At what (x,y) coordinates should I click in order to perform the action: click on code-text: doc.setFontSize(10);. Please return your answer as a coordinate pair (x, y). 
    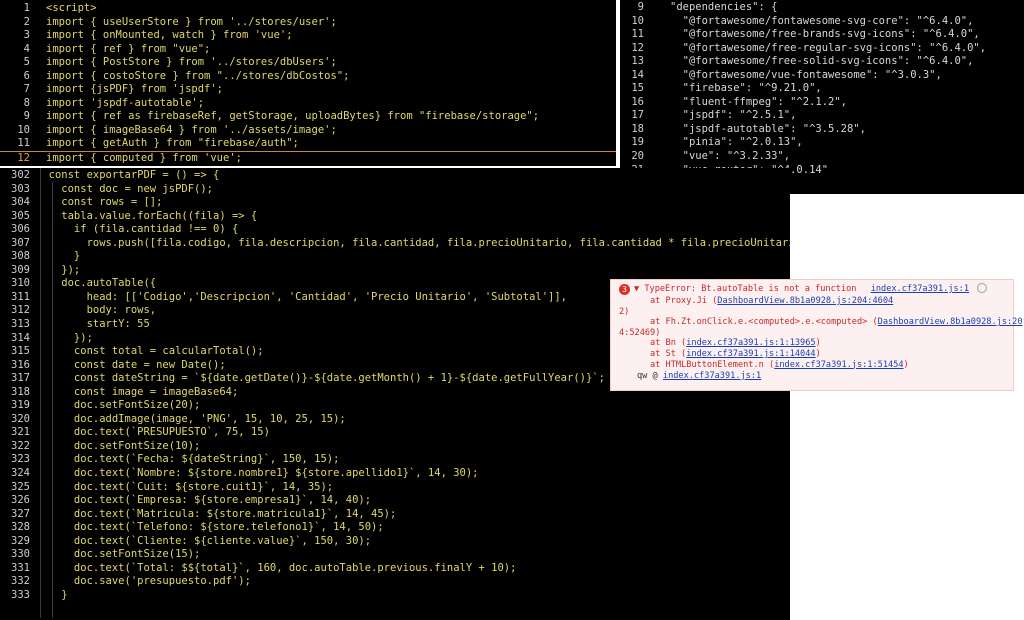
    Looking at the image, I should click on (118, 445).